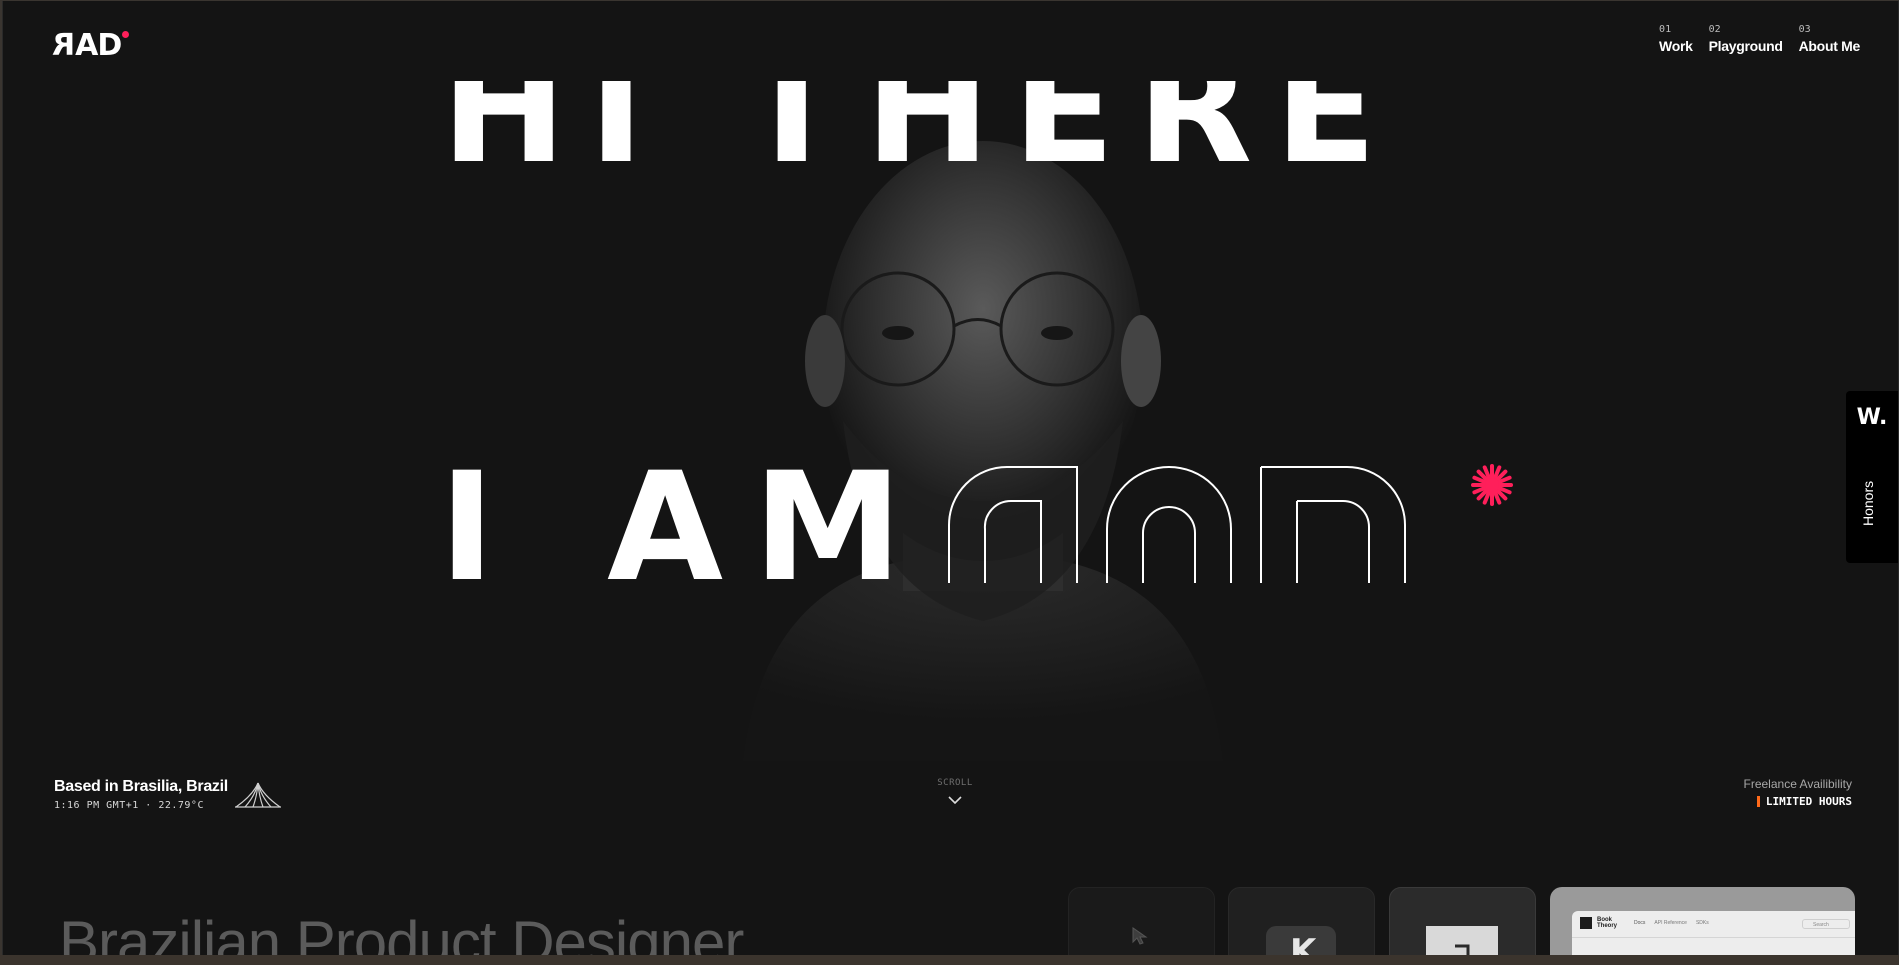 This screenshot has width=1899, height=965. What do you see at coordinates (141, 786) in the screenshot?
I see `location-title: Based in Brasilia, Brazil` at bounding box center [141, 786].